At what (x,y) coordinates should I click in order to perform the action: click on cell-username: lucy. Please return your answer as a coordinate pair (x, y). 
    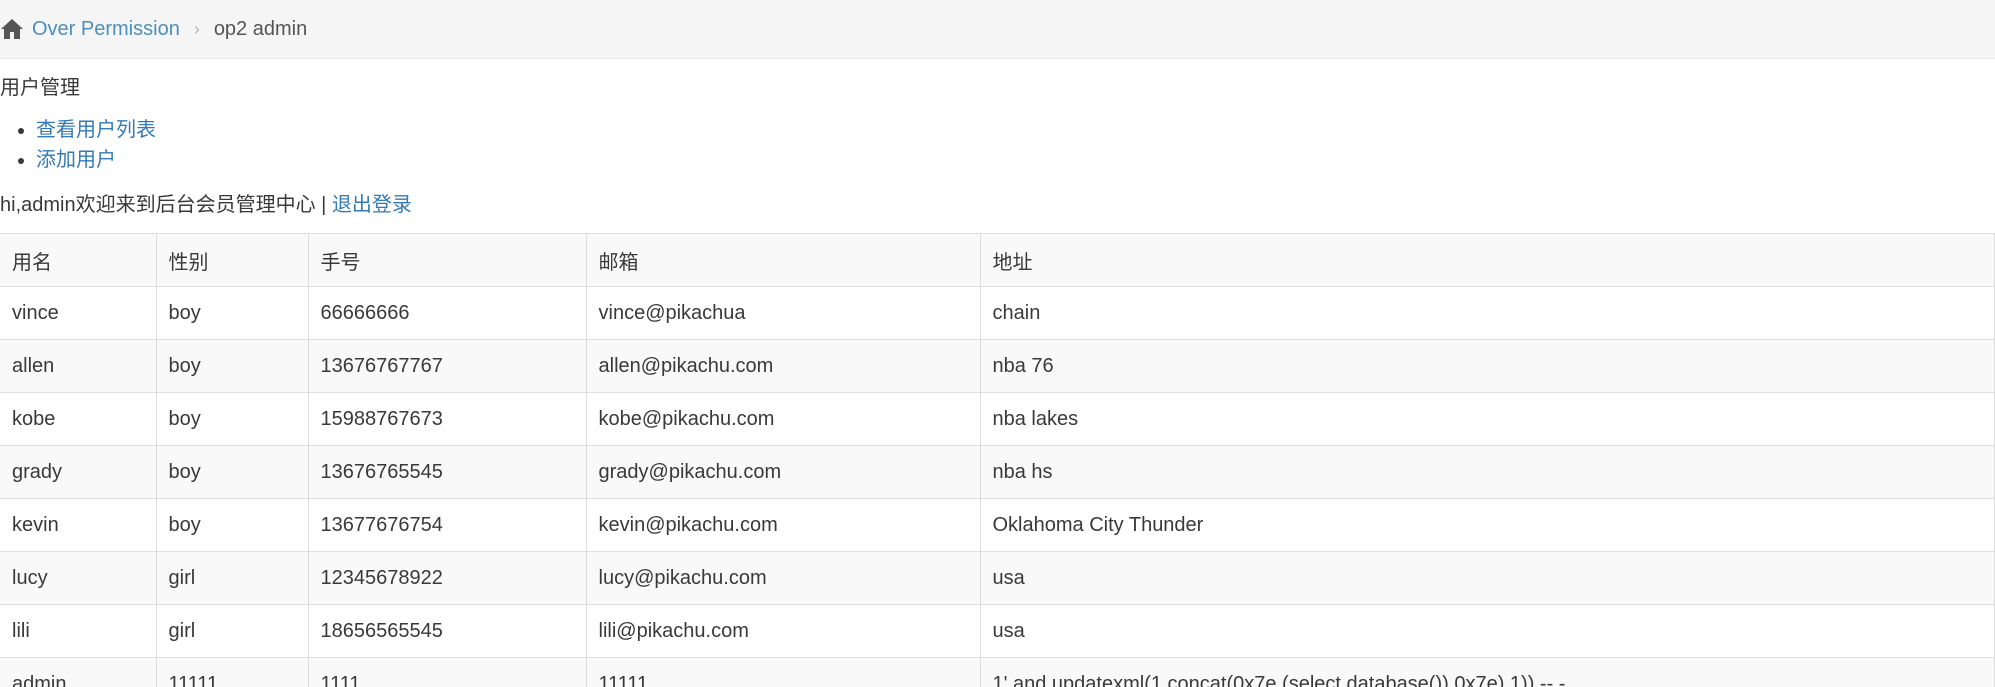
    Looking at the image, I should click on (78, 578).